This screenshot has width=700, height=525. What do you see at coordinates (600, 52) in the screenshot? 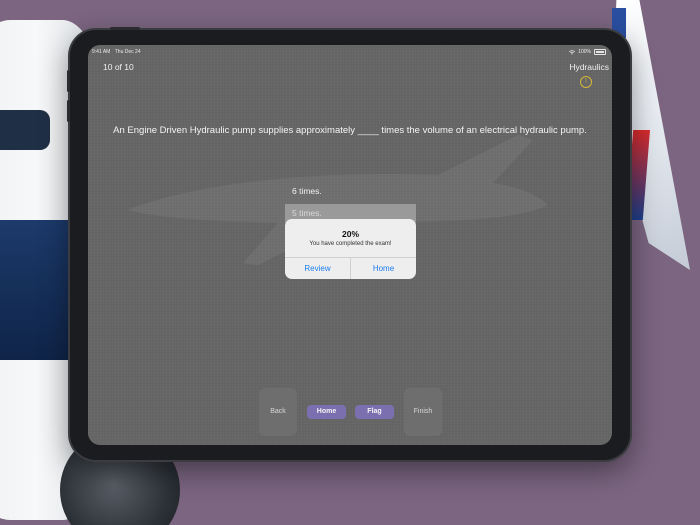
I see `battery-icon` at bounding box center [600, 52].